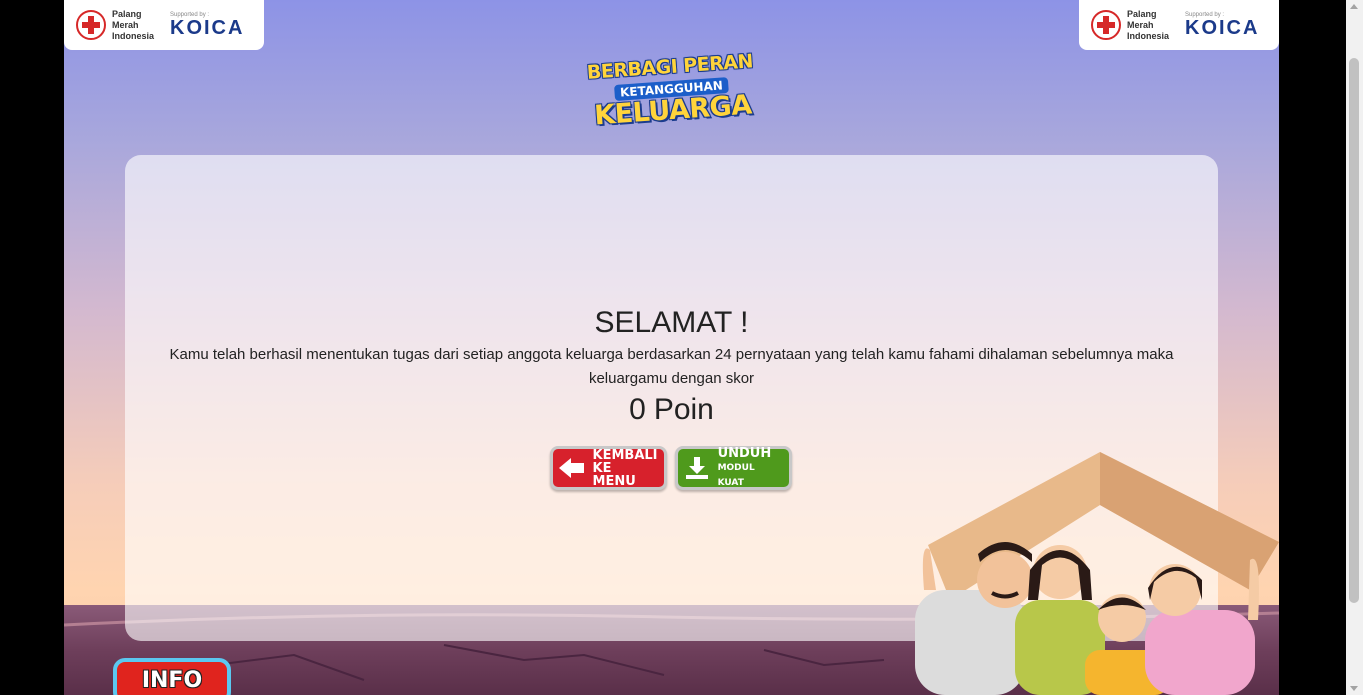 Image resolution: width=1363 pixels, height=695 pixels. What do you see at coordinates (697, 468) in the screenshot?
I see `download-icon` at bounding box center [697, 468].